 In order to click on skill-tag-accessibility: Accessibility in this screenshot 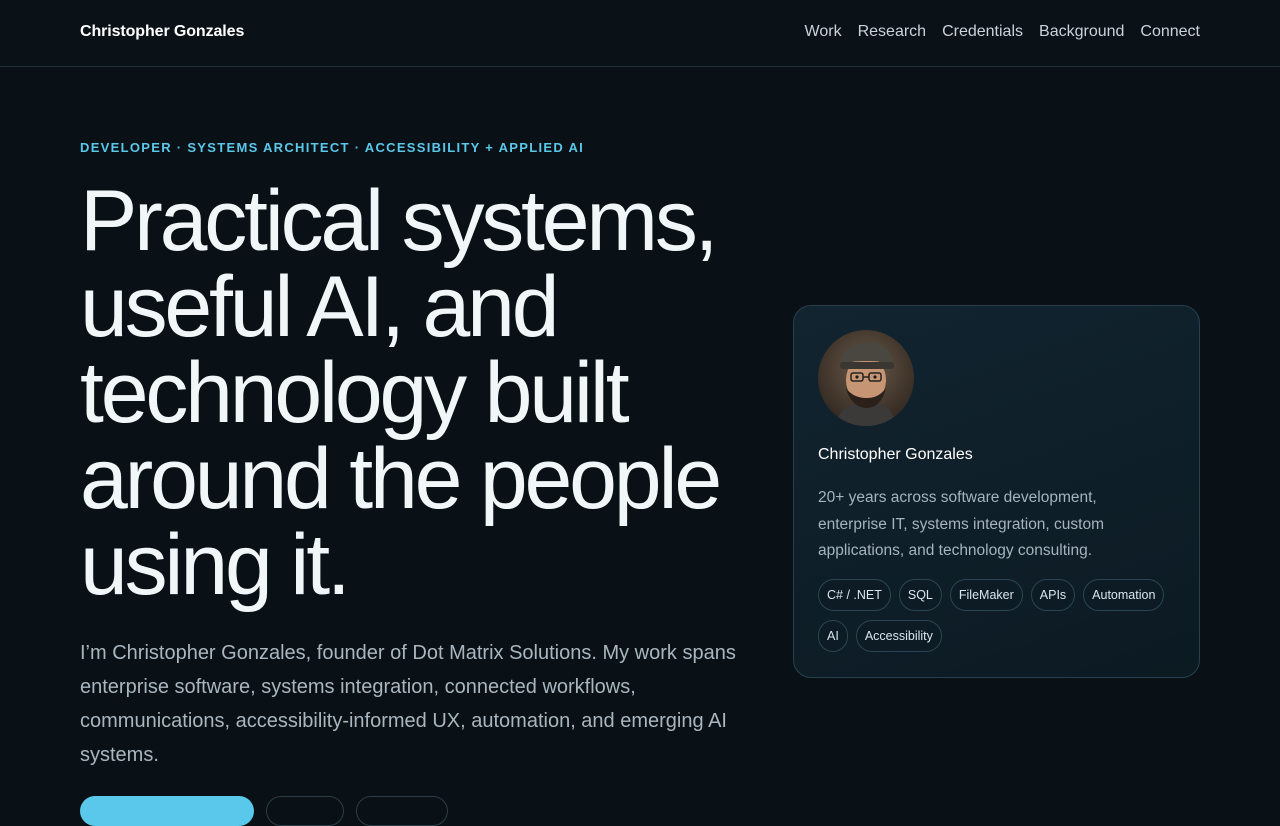, I will do `click(898, 636)`.